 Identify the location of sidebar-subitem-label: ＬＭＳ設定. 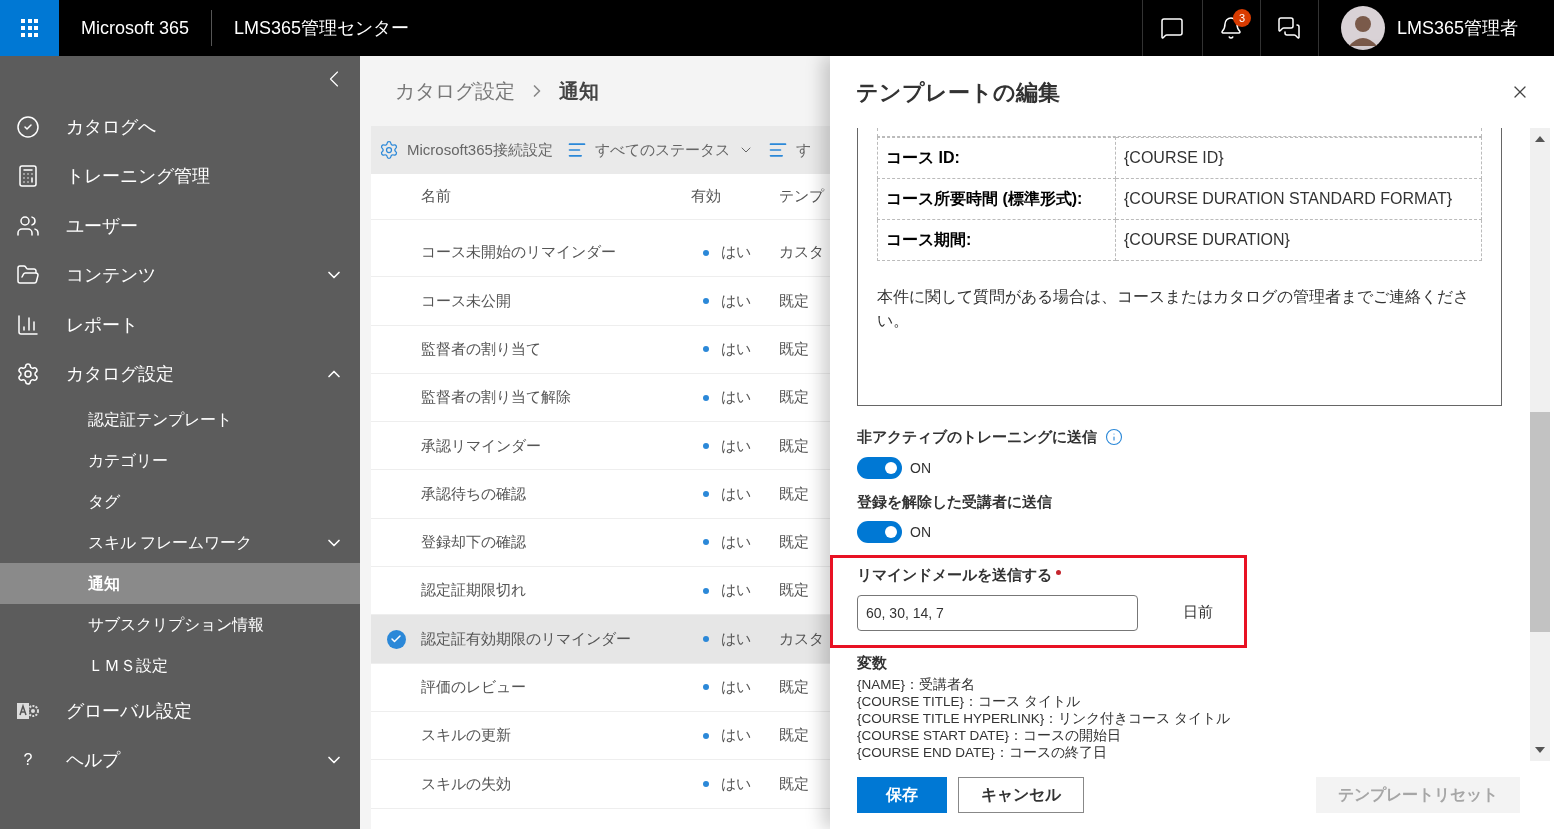
(128, 665).